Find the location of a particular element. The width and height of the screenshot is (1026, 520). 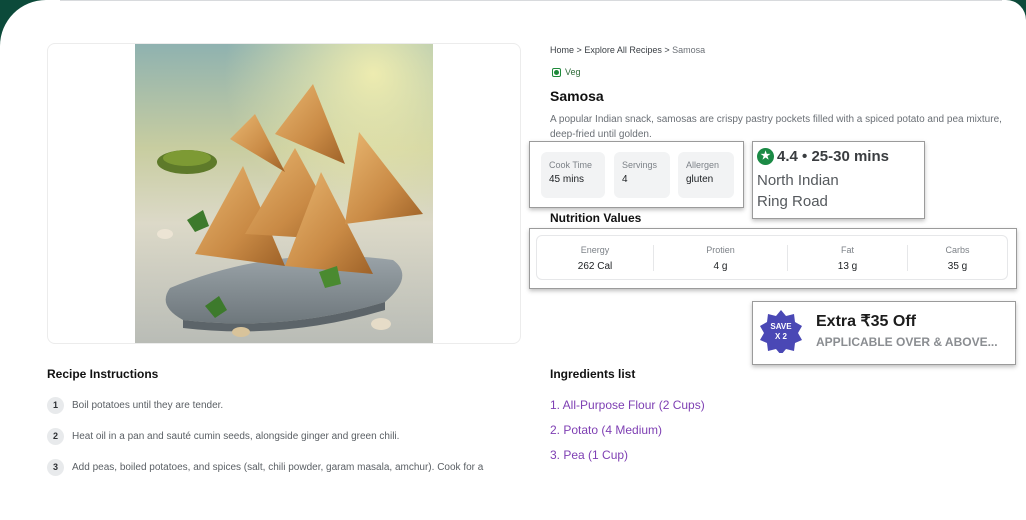

info-chip-allergen: Allergen gluten is located at coordinates (706, 175).